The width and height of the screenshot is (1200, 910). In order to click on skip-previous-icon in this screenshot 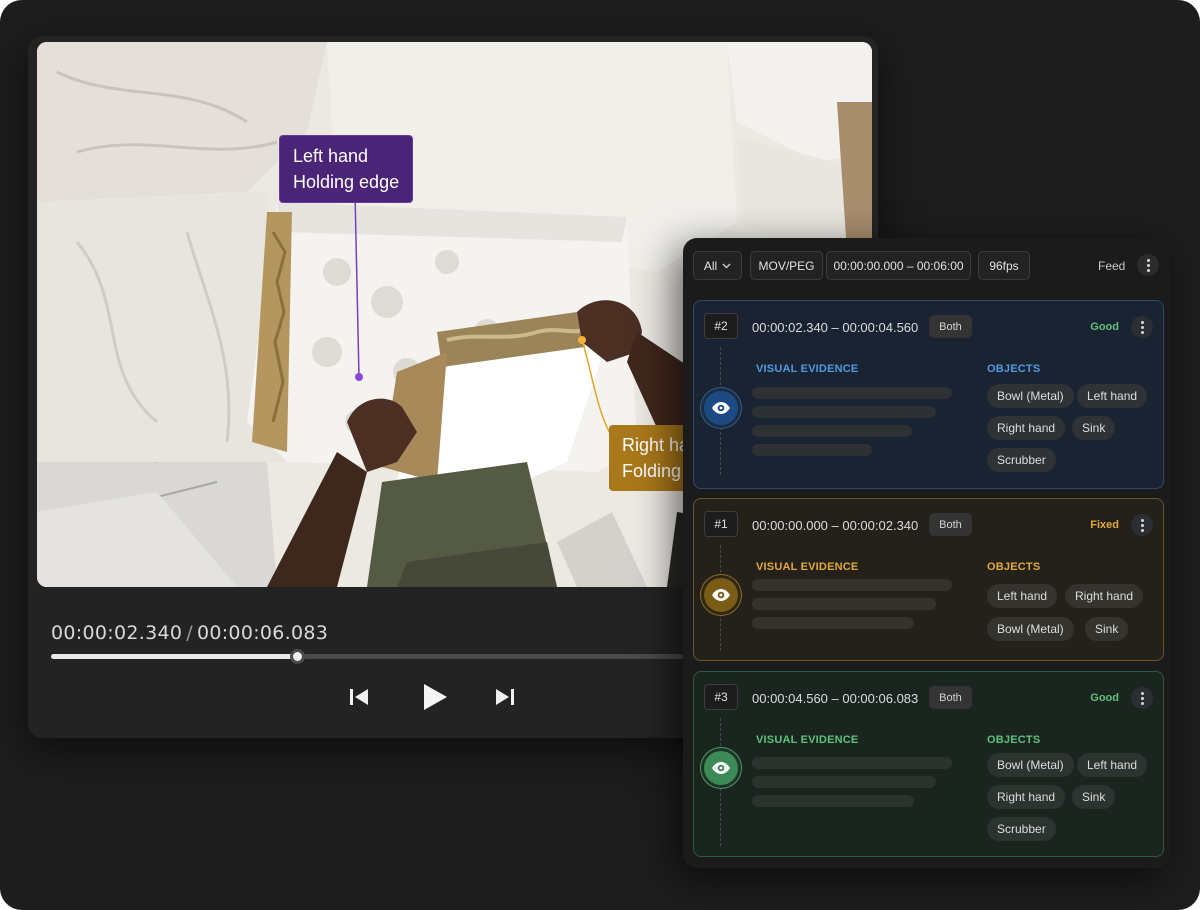, I will do `click(359, 697)`.